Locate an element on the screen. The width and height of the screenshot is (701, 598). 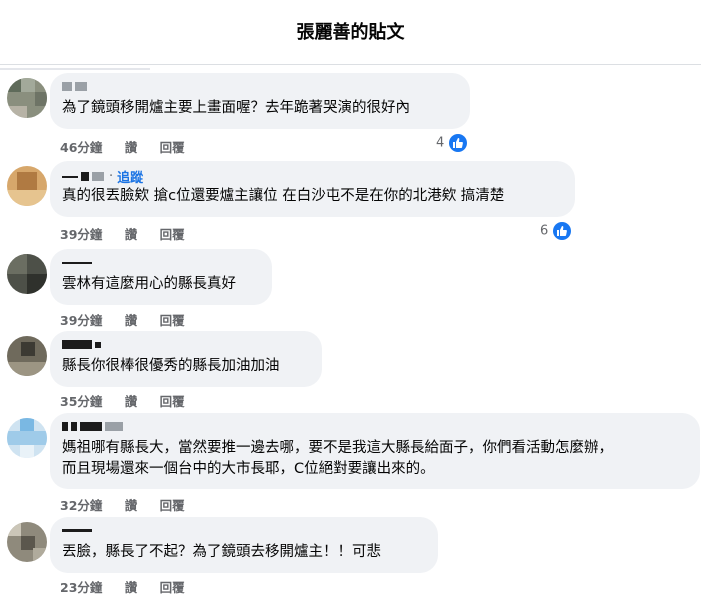
comment-text: 真的很丟臉欸 搶c位還要爐主讓位 在白沙屯不是在你的北港欸 搞清楚 is located at coordinates (283, 196).